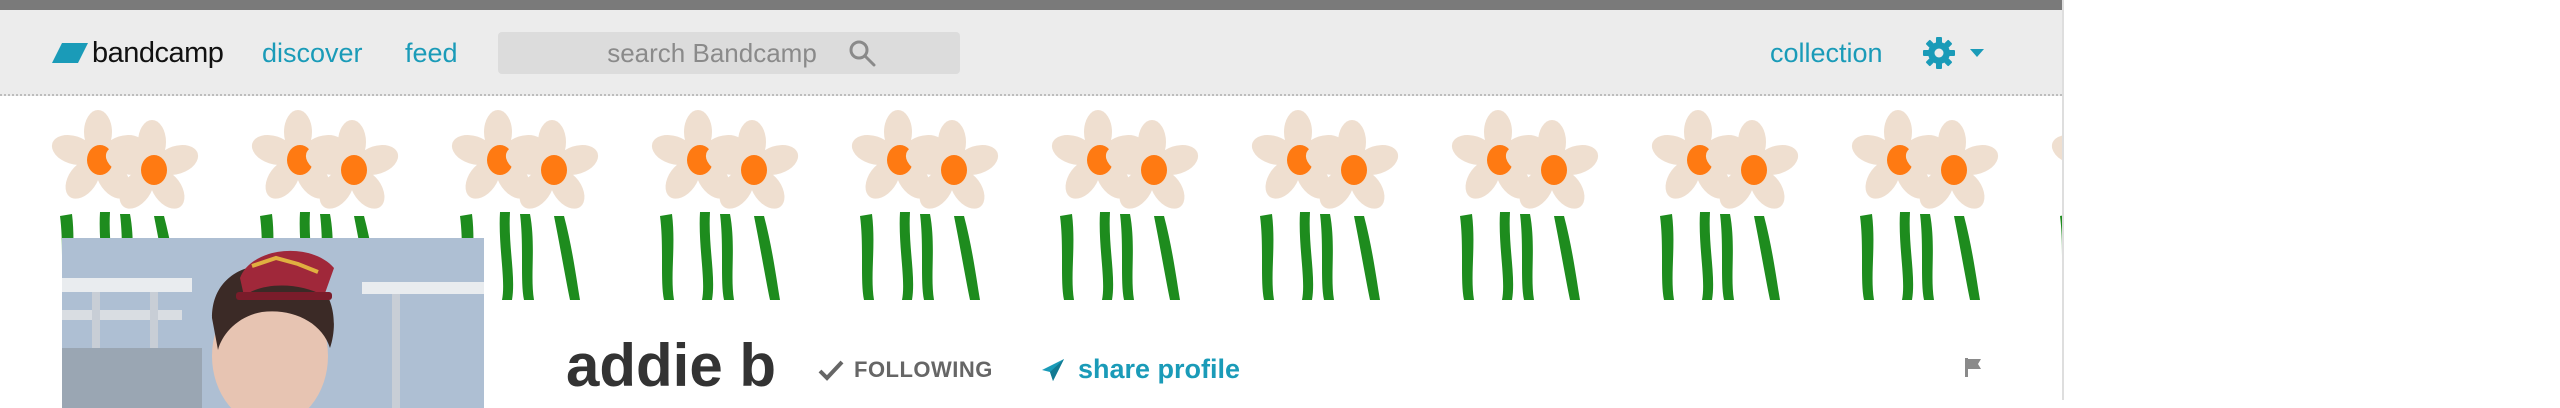 The height and width of the screenshot is (408, 2560). What do you see at coordinates (1977, 53) in the screenshot?
I see `chevron-down-icon` at bounding box center [1977, 53].